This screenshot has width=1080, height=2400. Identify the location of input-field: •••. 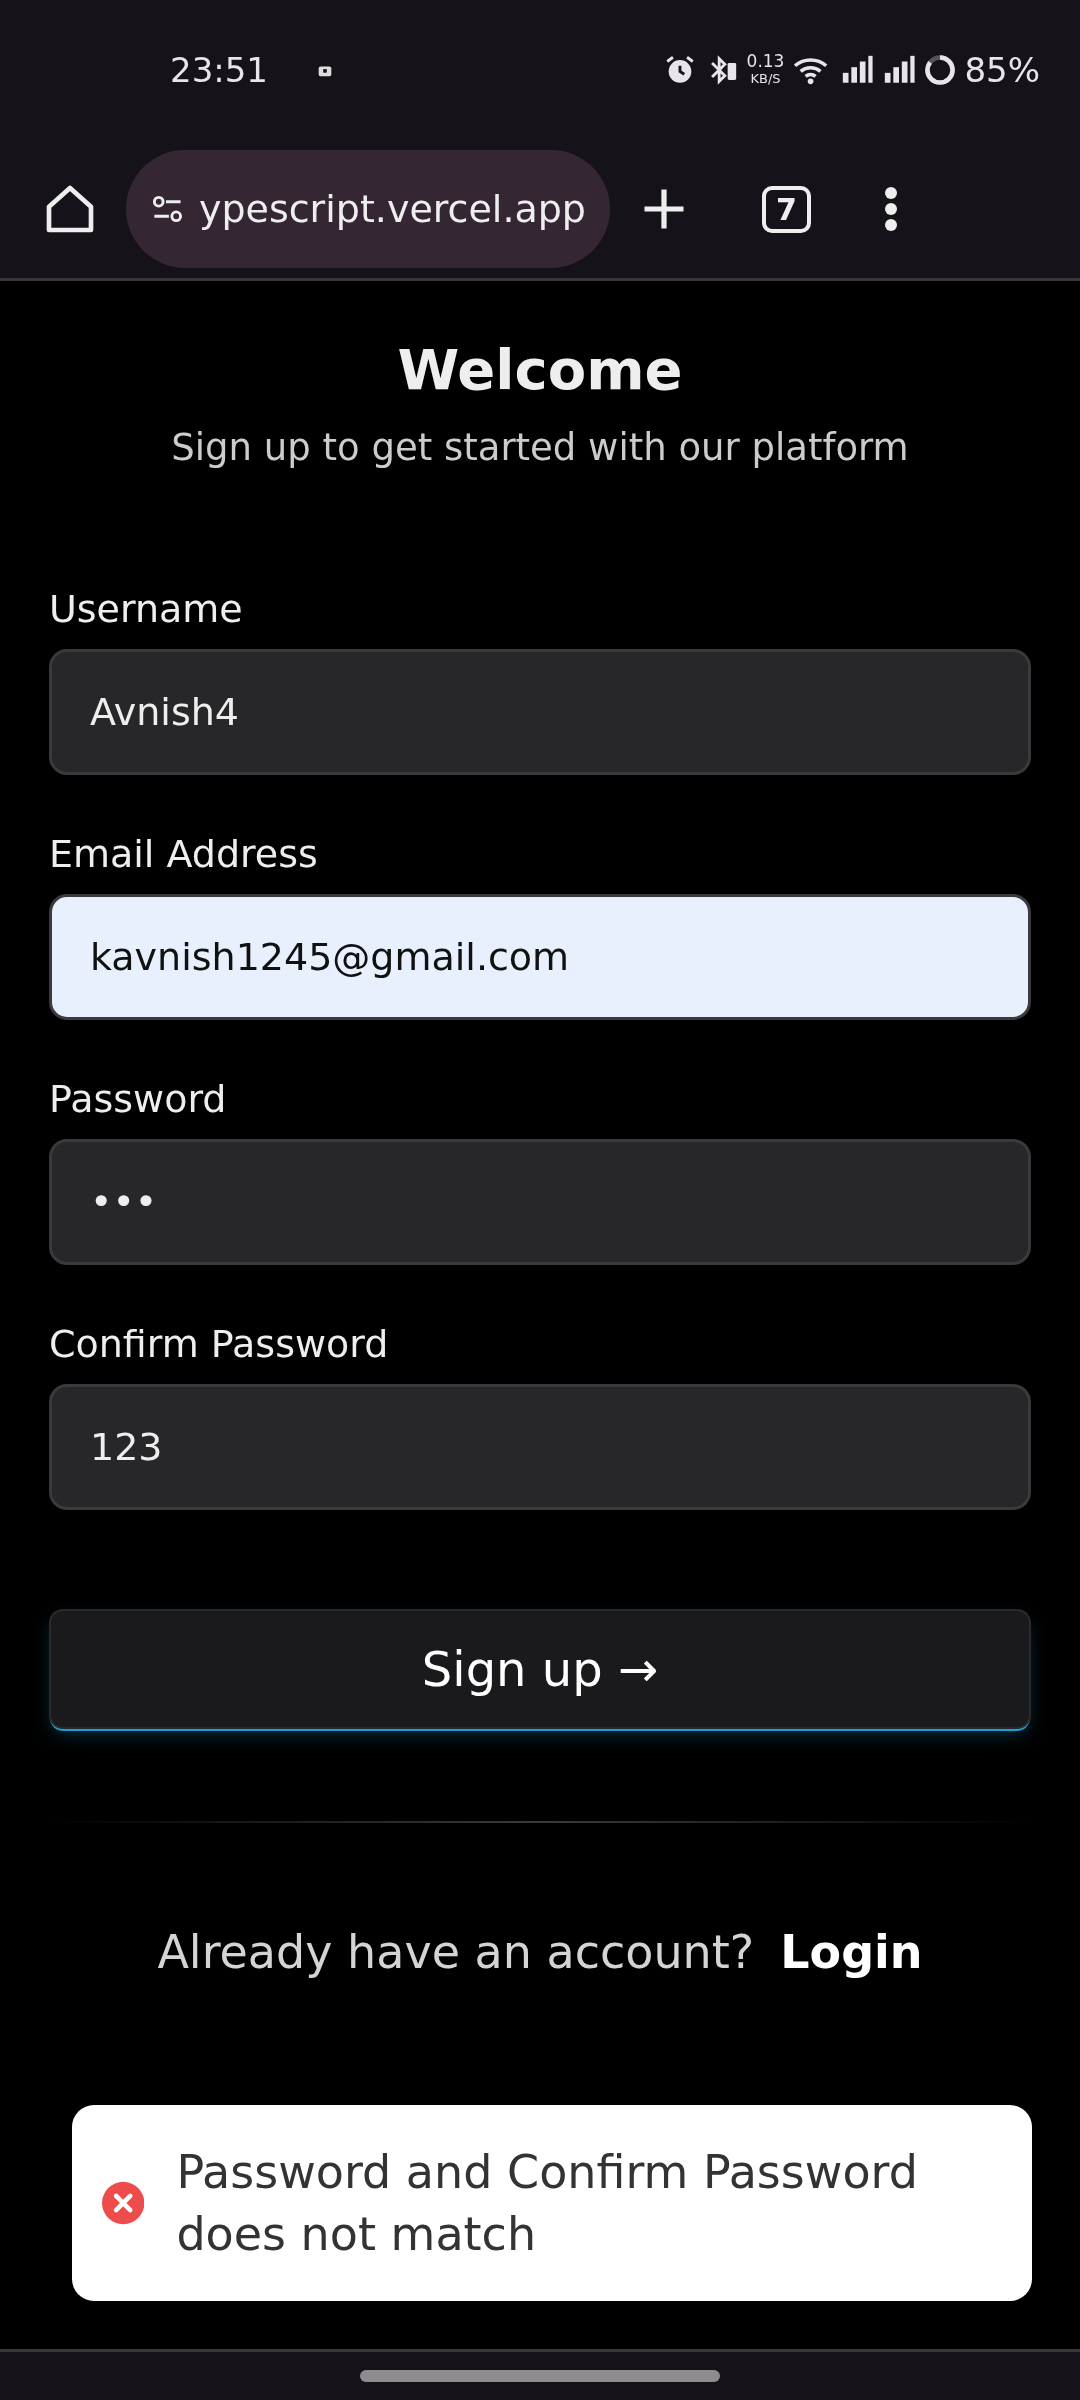
(540, 1202).